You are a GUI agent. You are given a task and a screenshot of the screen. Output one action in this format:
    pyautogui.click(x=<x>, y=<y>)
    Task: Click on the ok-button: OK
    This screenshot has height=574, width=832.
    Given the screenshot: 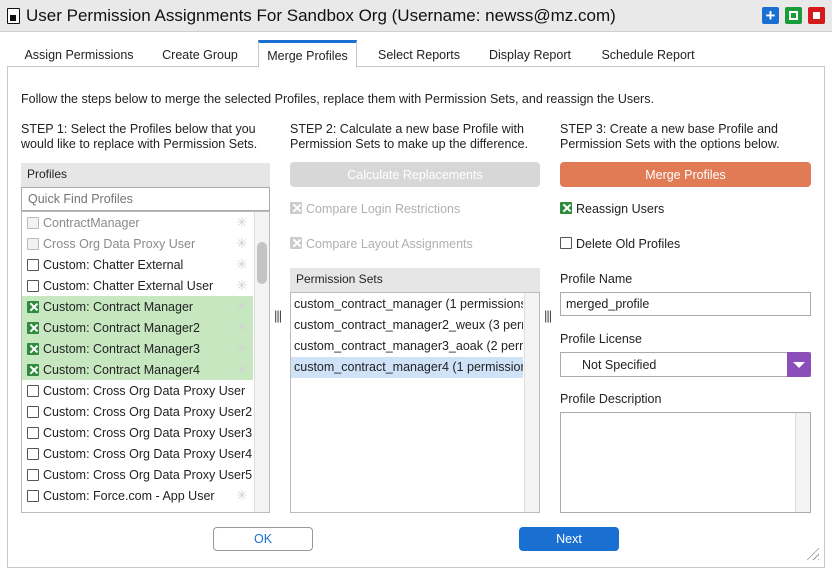 What is the action you would take?
    pyautogui.click(x=263, y=539)
    